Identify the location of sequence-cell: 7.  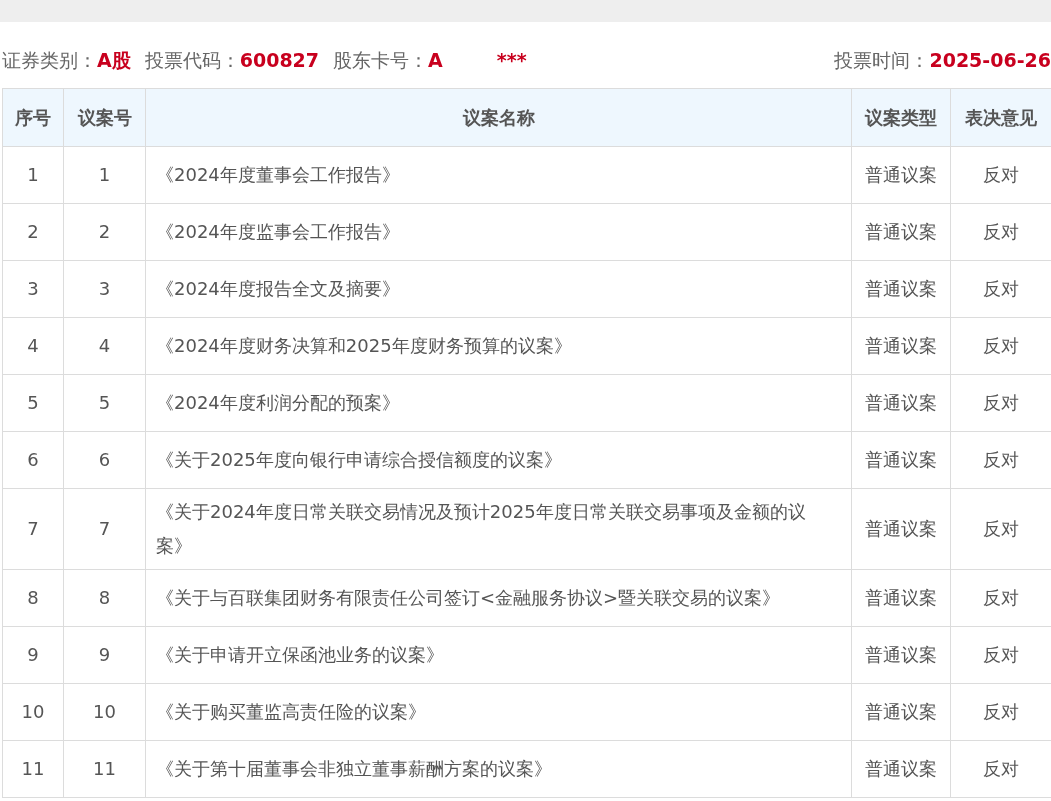
(33, 529).